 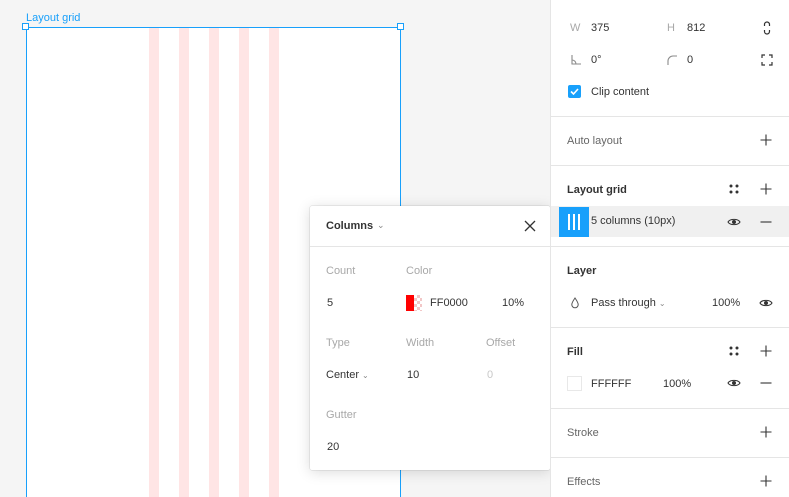 What do you see at coordinates (623, 303) in the screenshot?
I see `blend-mode-value: Pass through` at bounding box center [623, 303].